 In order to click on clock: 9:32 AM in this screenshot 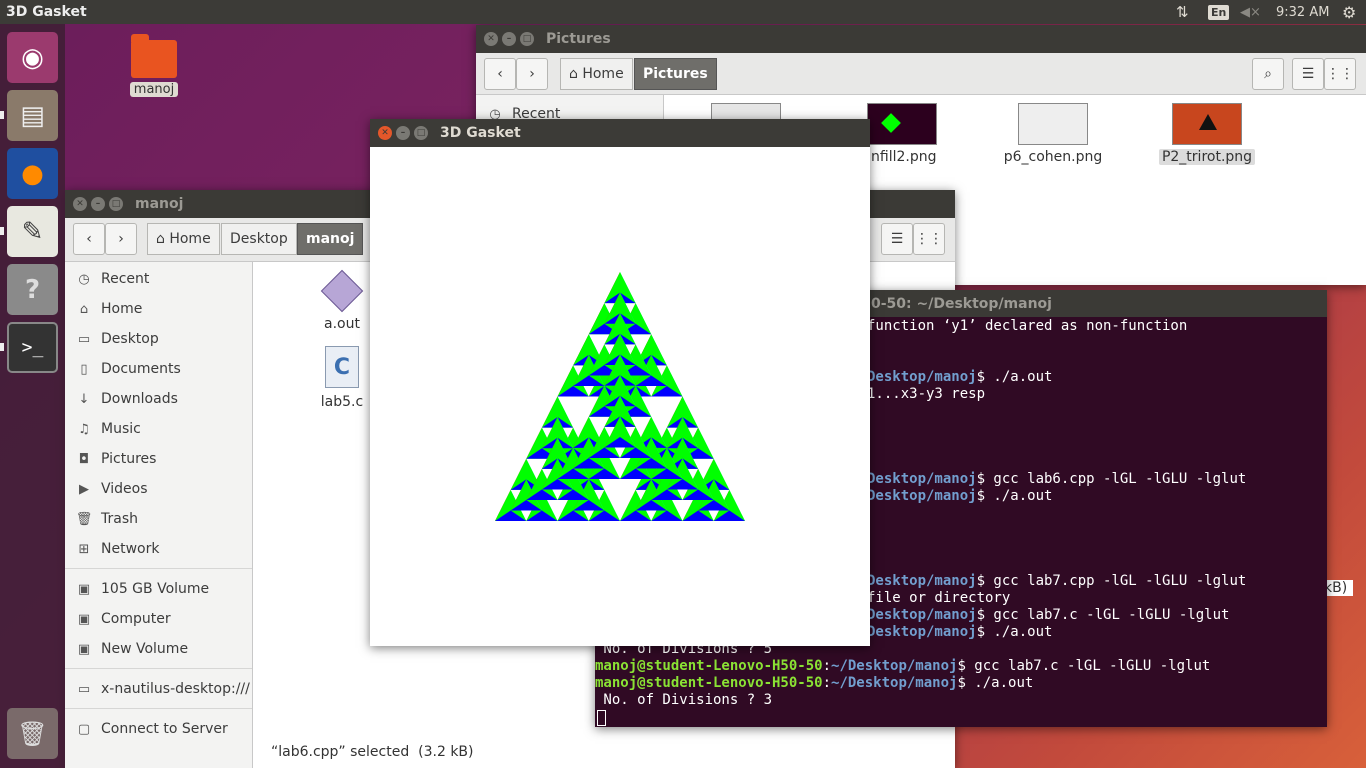, I will do `click(1302, 12)`.